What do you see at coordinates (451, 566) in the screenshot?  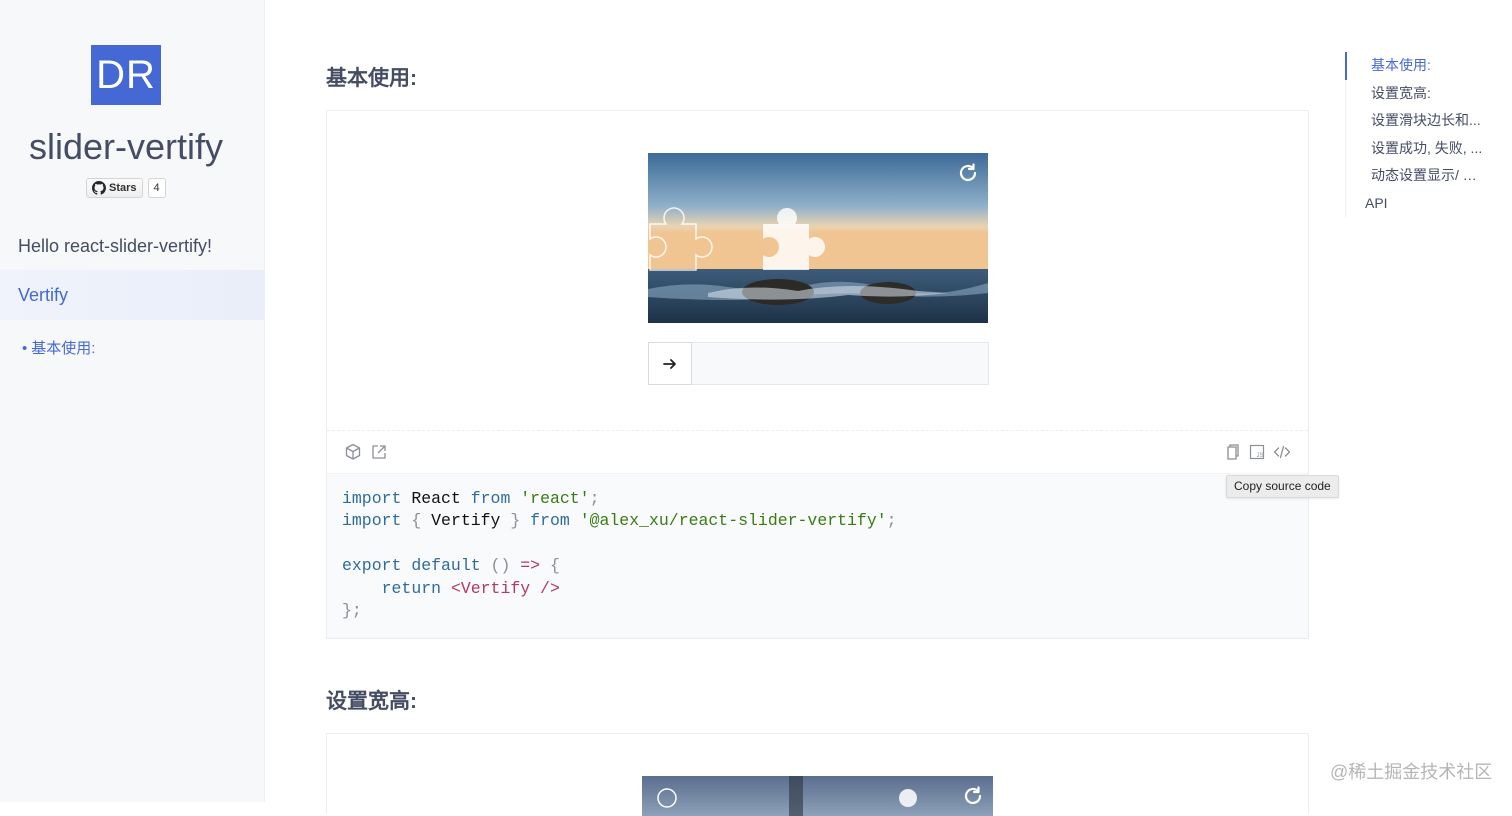 I see `code-line: export default () => {` at bounding box center [451, 566].